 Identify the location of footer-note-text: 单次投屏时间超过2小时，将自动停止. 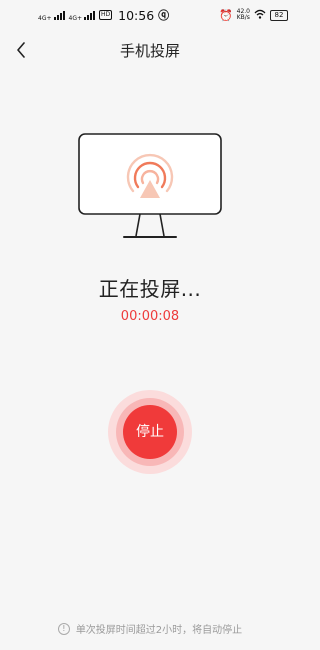
(159, 630).